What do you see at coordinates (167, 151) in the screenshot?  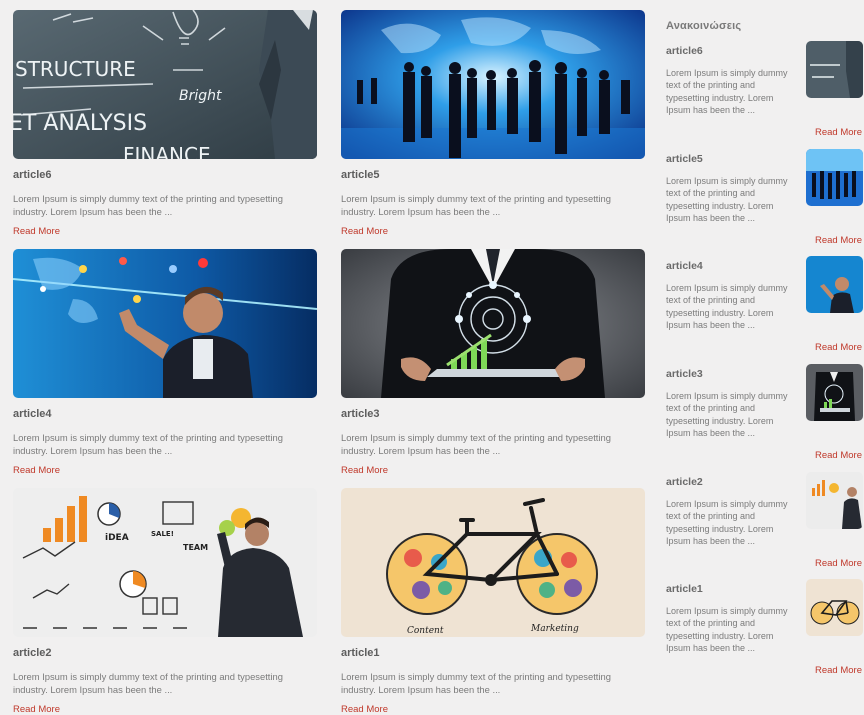 I see `image-text-finance: FINANCE` at bounding box center [167, 151].